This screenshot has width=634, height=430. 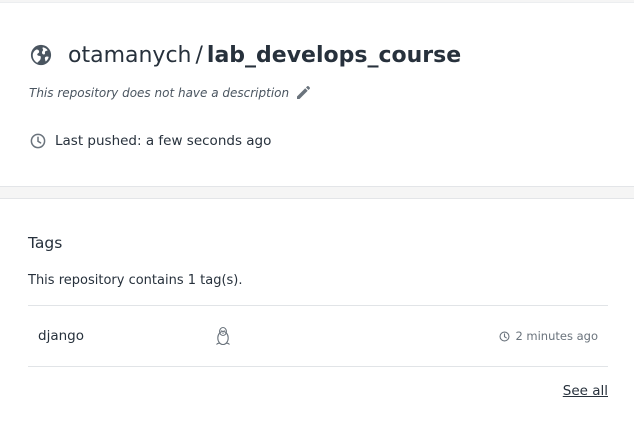 What do you see at coordinates (129, 55) in the screenshot?
I see `repository-owner-link: otamanych` at bounding box center [129, 55].